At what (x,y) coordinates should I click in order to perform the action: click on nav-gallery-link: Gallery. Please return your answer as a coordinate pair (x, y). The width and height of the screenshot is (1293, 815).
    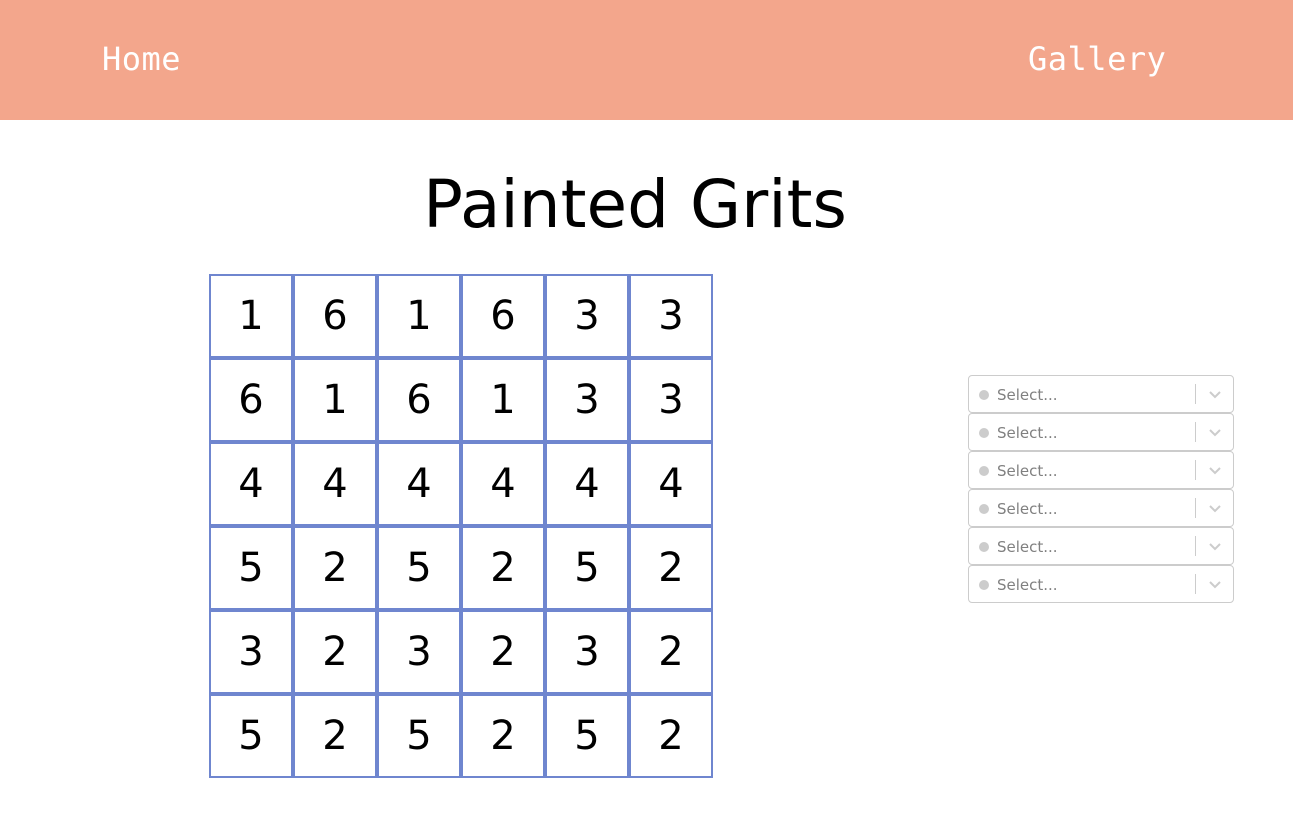
    Looking at the image, I should click on (1097, 59).